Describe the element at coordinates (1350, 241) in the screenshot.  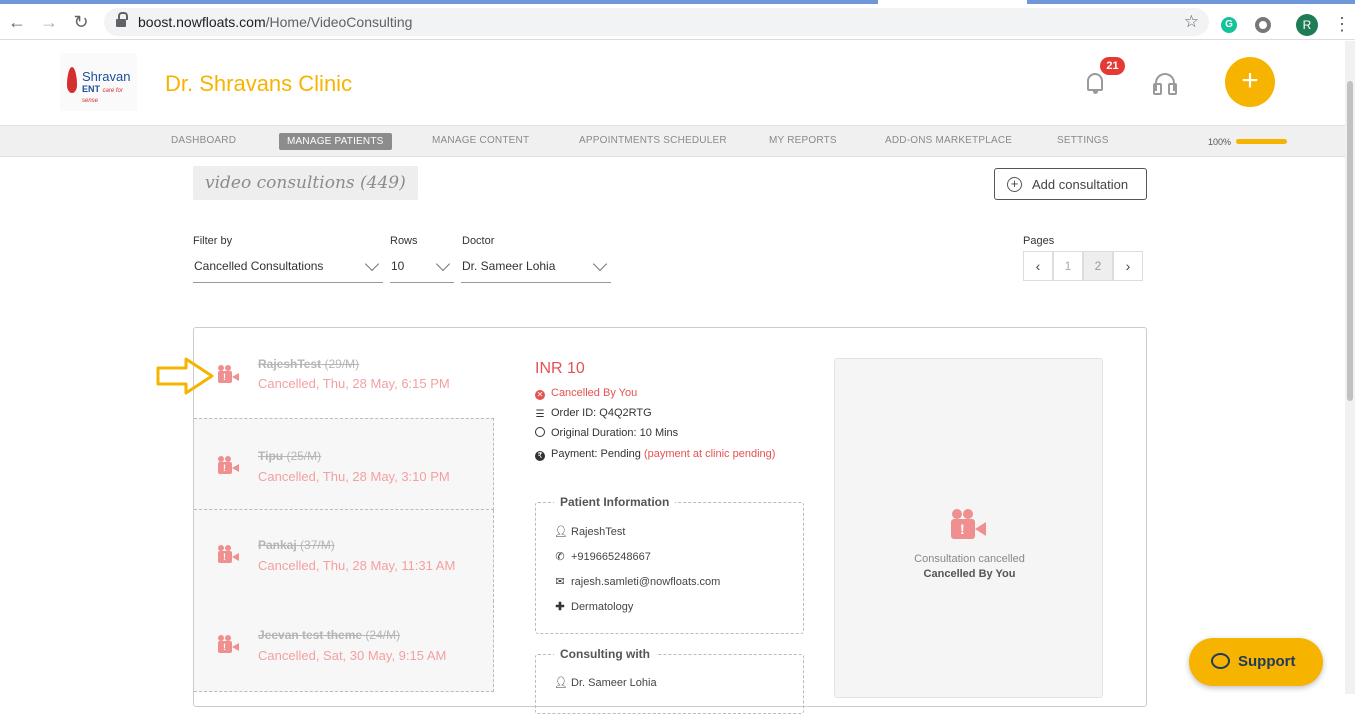
I see `scrollbar-thumb` at that location.